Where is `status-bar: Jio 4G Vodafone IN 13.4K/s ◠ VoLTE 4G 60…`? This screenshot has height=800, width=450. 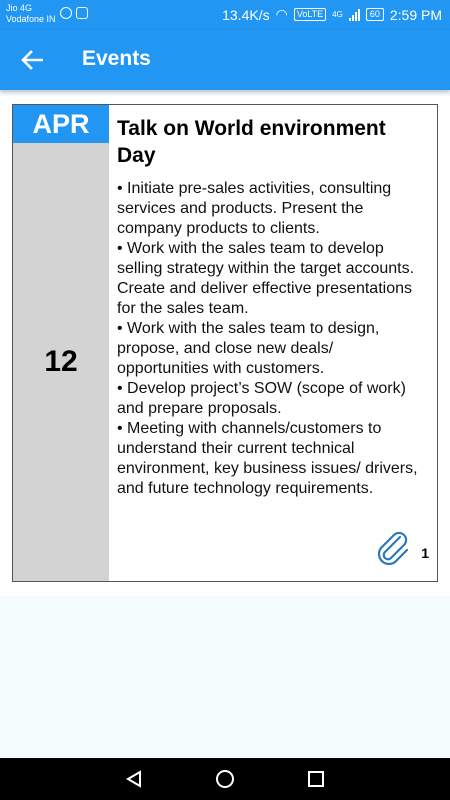
status-bar: Jio 4G Vodafone IN 13.4K/s ◠ VoLTE 4G 60… is located at coordinates (225, 15).